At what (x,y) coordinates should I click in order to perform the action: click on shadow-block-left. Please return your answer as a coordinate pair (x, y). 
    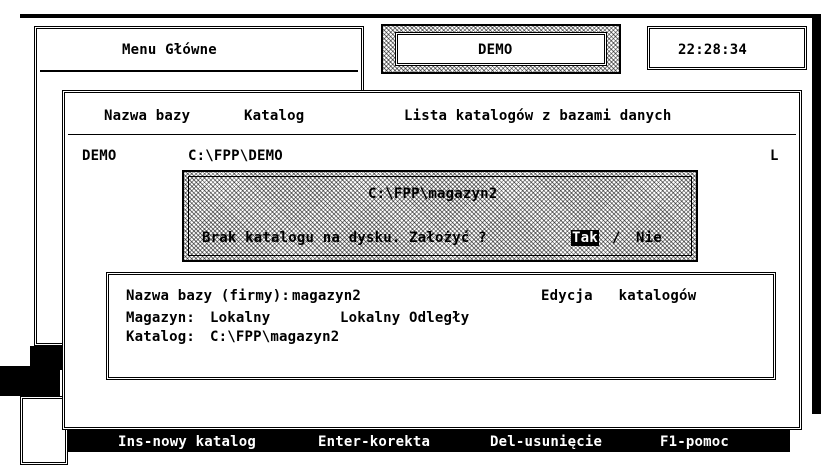
    Looking at the image, I should click on (30, 381).